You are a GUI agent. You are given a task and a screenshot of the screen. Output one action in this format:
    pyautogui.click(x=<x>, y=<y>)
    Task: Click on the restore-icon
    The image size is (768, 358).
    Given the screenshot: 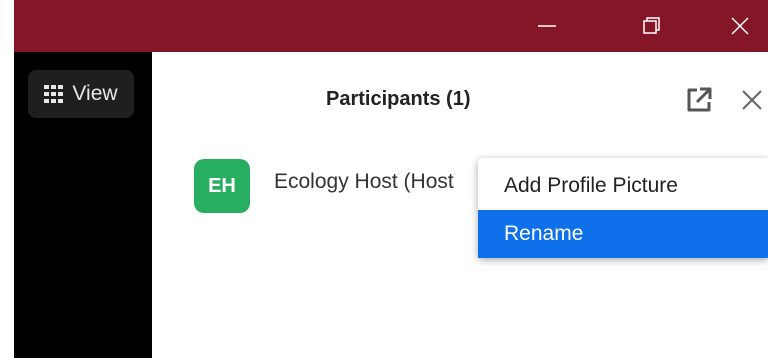 What is the action you would take?
    pyautogui.click(x=651, y=25)
    